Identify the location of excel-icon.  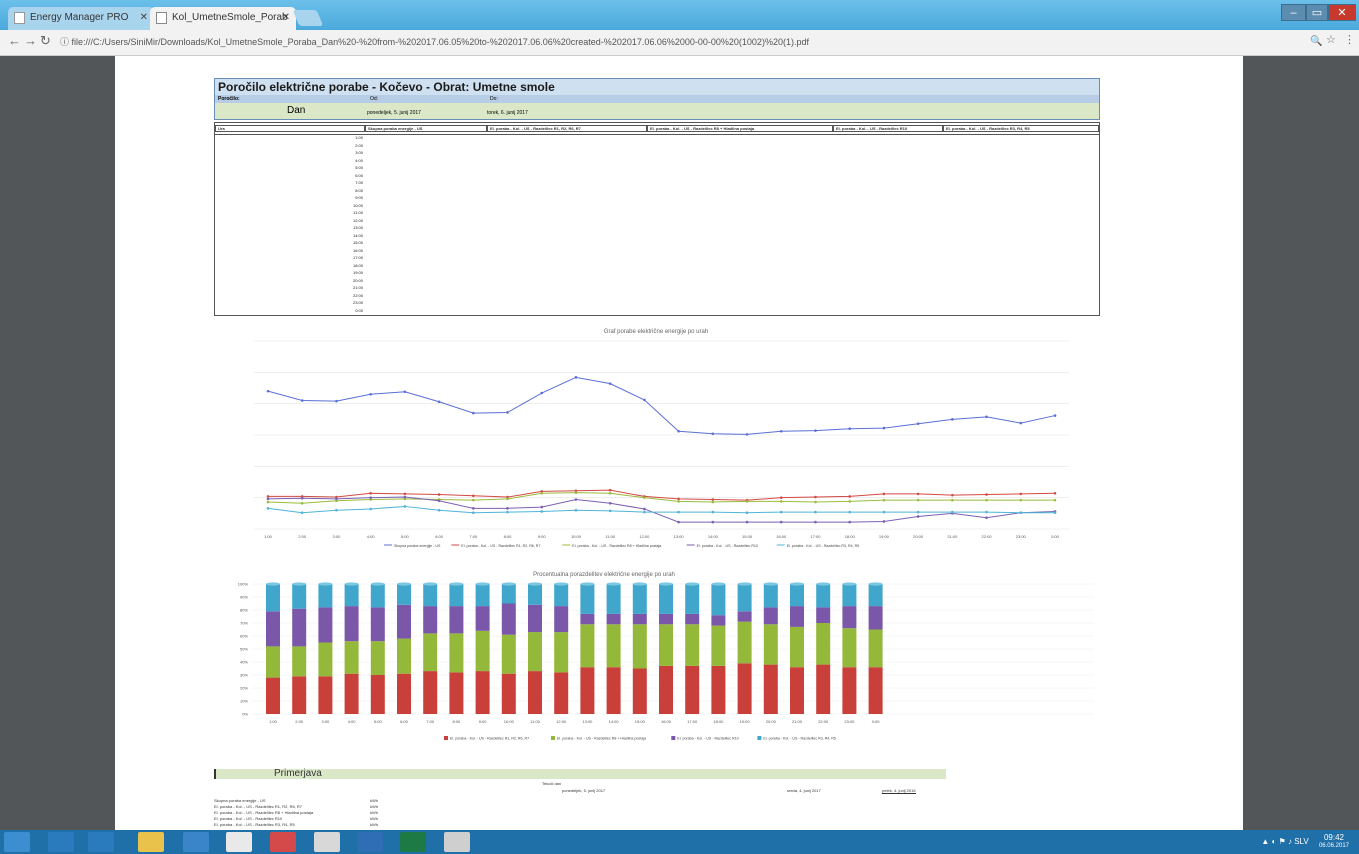
(413, 842).